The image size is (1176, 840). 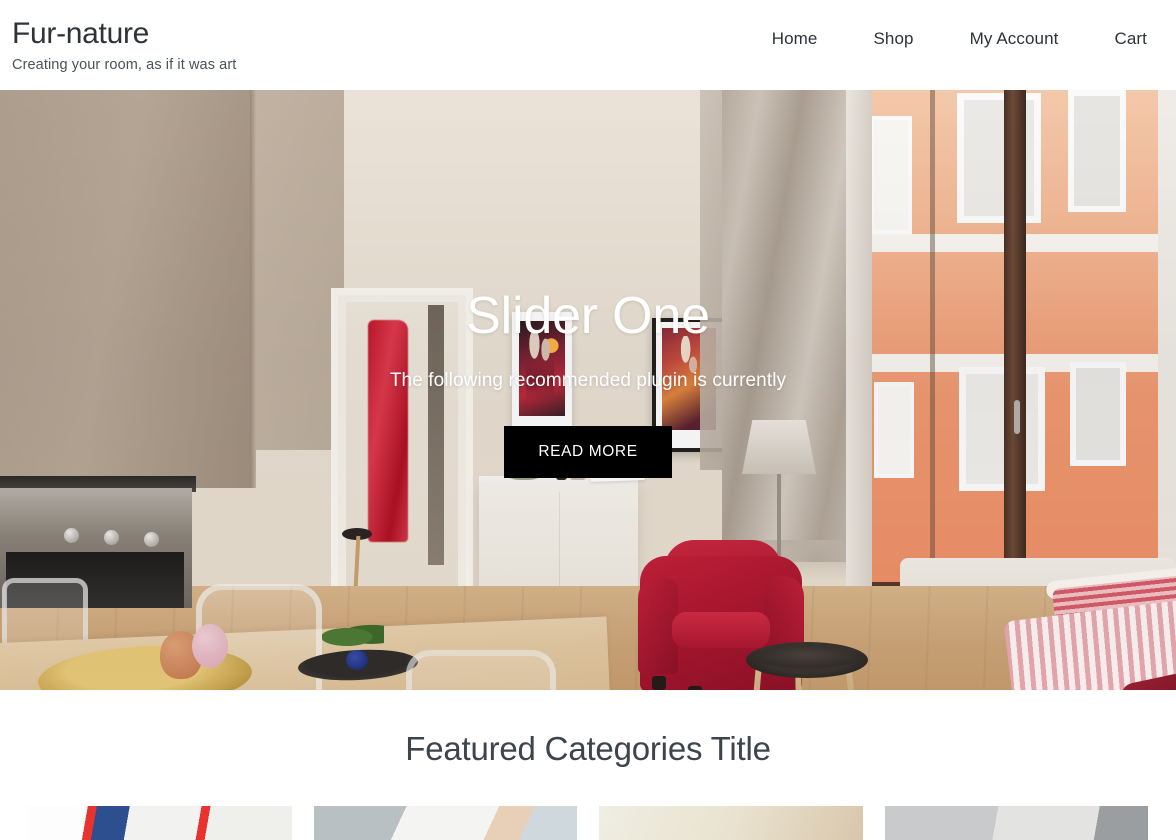 What do you see at coordinates (588, 452) in the screenshot?
I see `read-more-button: READ MORE` at bounding box center [588, 452].